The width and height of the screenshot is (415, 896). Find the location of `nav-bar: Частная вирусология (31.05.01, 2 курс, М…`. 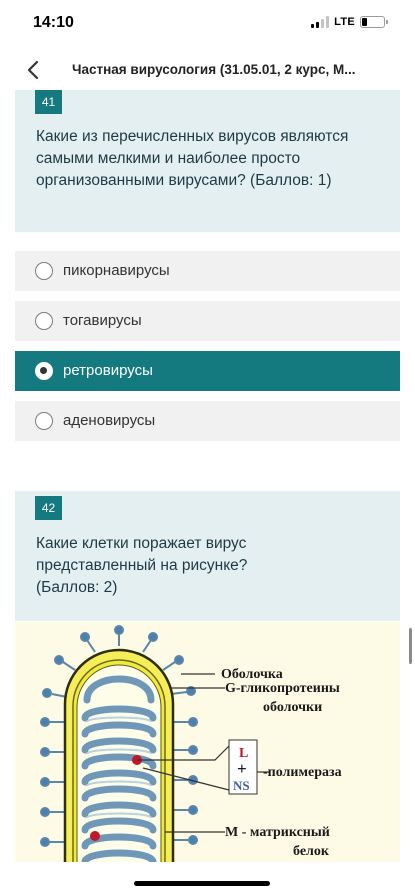

nav-bar: Частная вирусология (31.05.01, 2 курс, М… is located at coordinates (207, 70).